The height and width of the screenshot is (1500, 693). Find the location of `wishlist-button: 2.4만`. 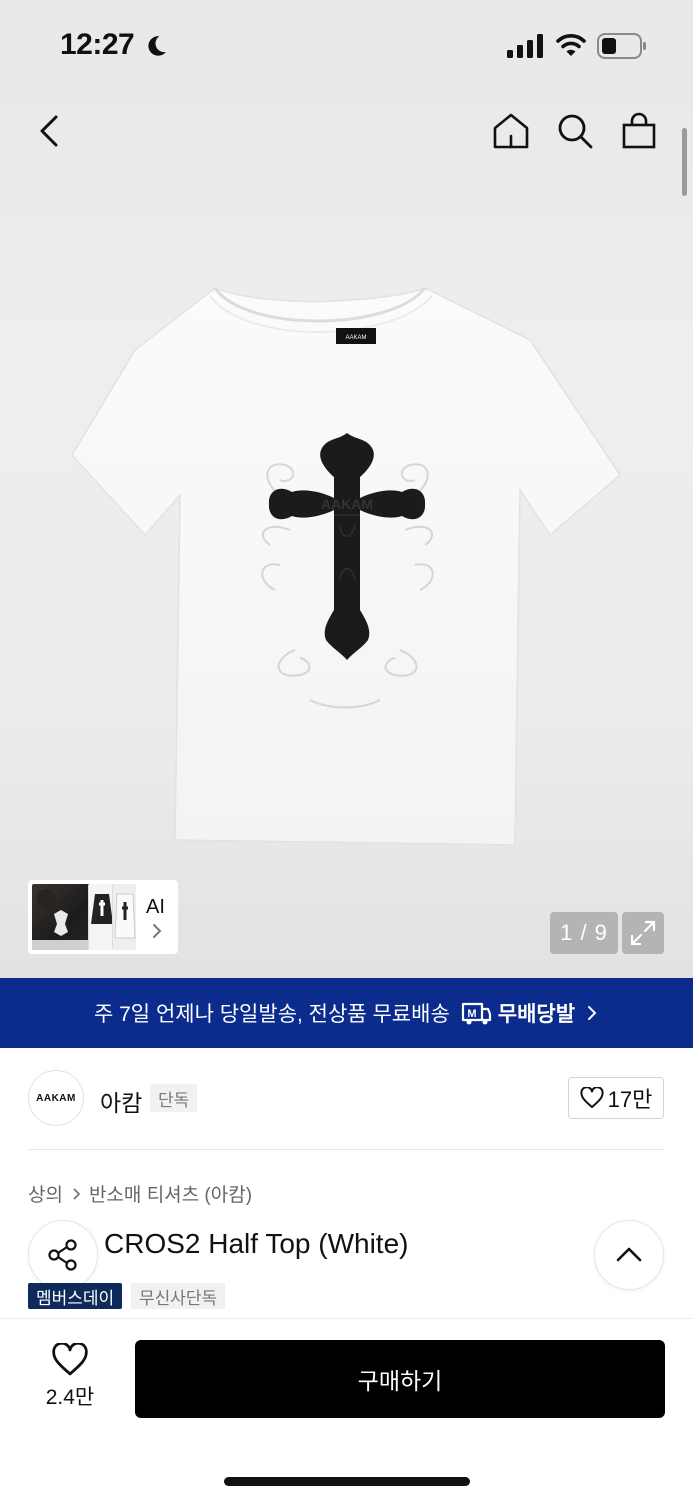

wishlist-button: 2.4만 is located at coordinates (70, 1378).